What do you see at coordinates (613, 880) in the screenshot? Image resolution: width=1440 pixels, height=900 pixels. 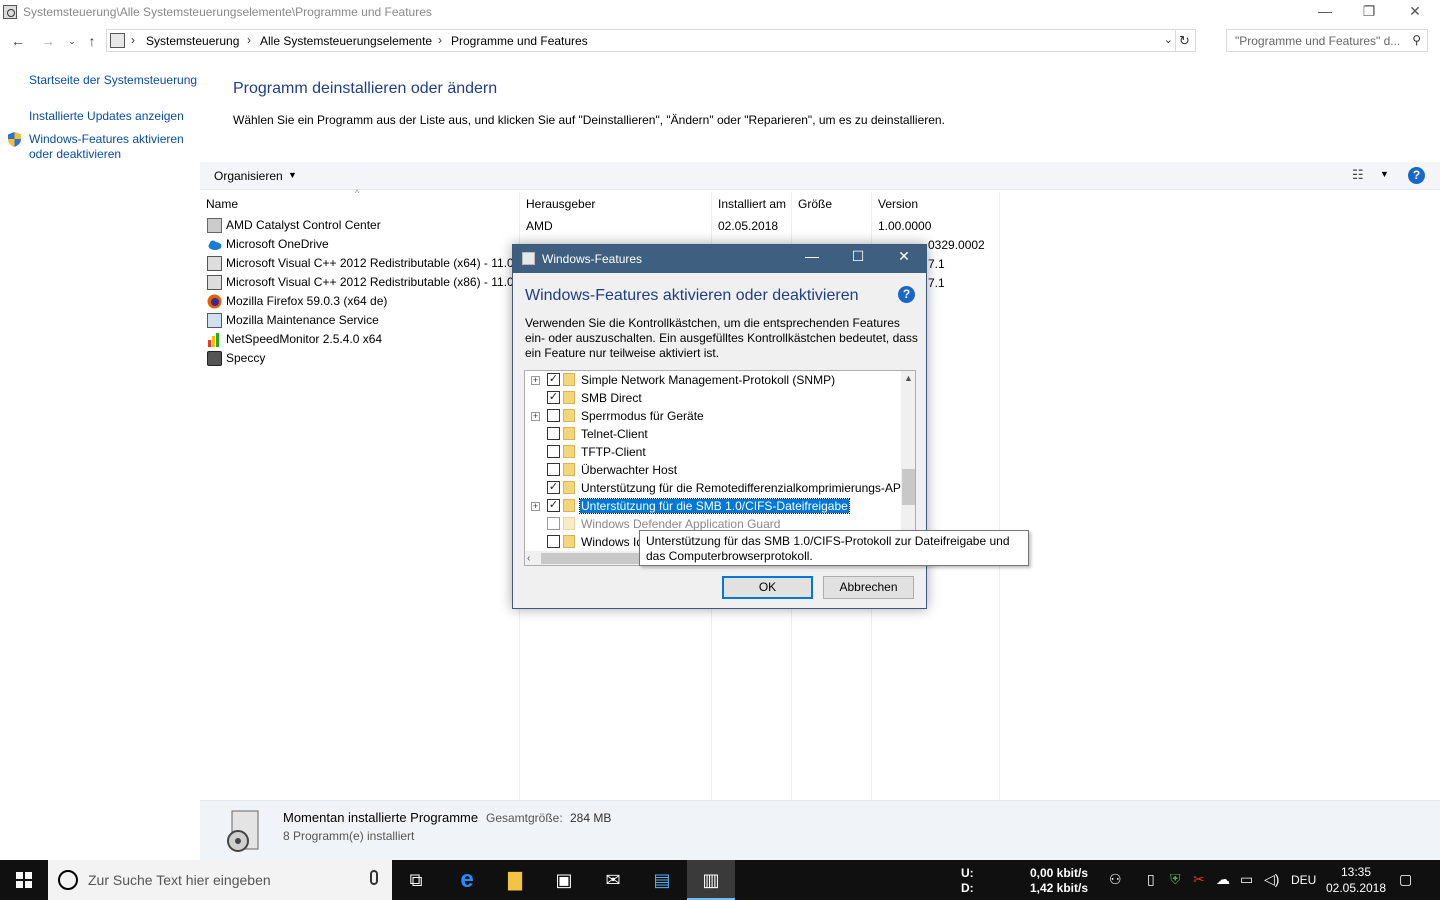 I see `mail-icon: ✉` at bounding box center [613, 880].